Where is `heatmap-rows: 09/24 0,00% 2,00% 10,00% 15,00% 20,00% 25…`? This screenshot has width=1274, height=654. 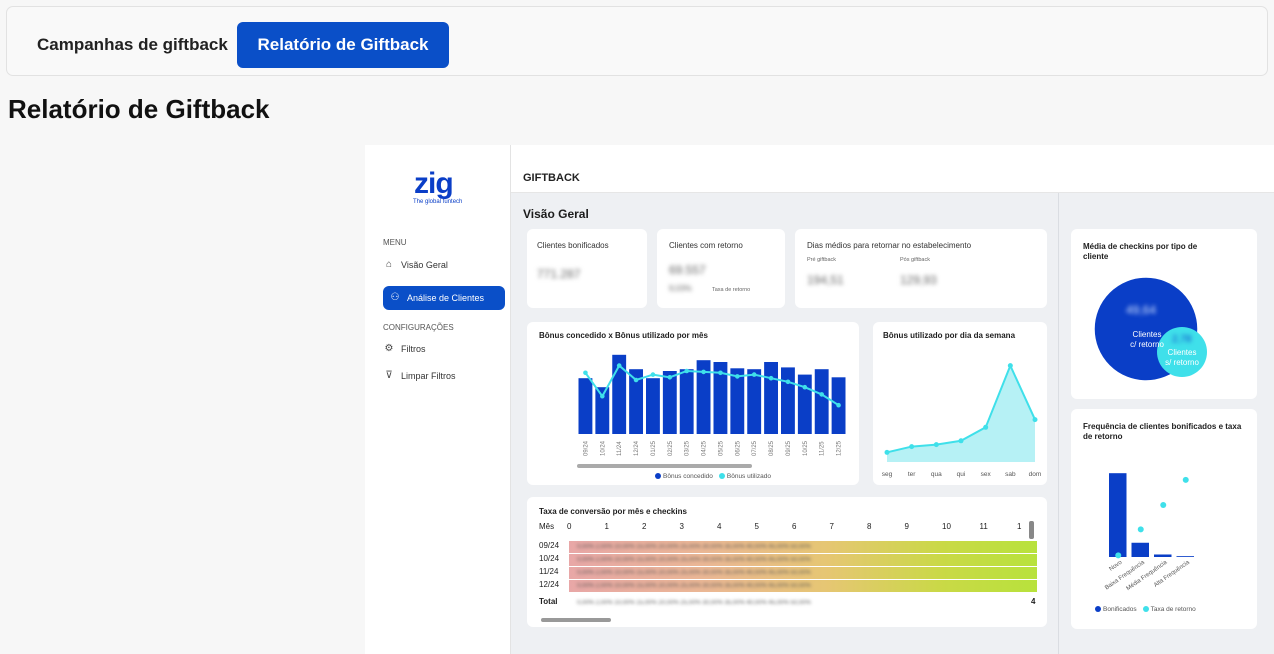 heatmap-rows: 09/24 0,00% 2,00% 10,00% 15,00% 20,00% 25… is located at coordinates (790, 581).